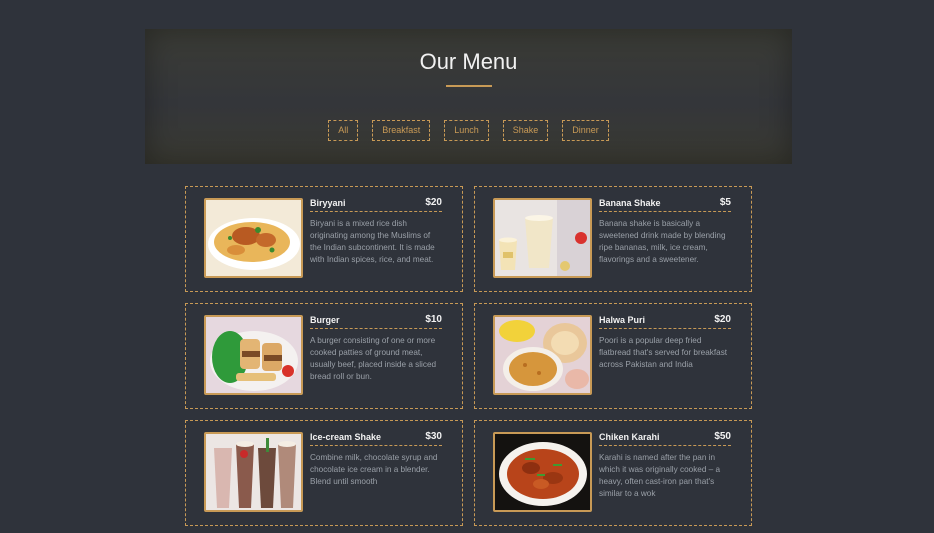 The height and width of the screenshot is (533, 934). I want to click on chicken-karahi-image, so click(542, 472).